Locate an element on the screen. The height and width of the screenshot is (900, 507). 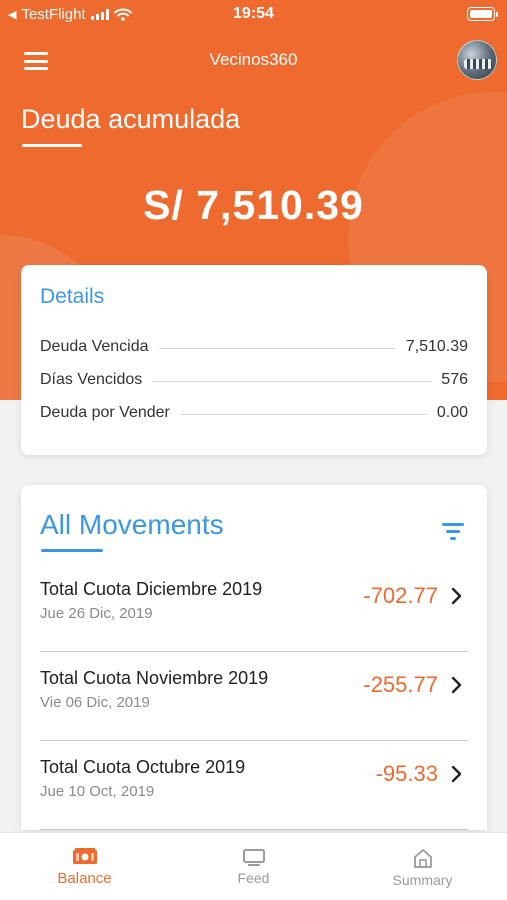
movements-title: All Movements is located at coordinates (132, 524).